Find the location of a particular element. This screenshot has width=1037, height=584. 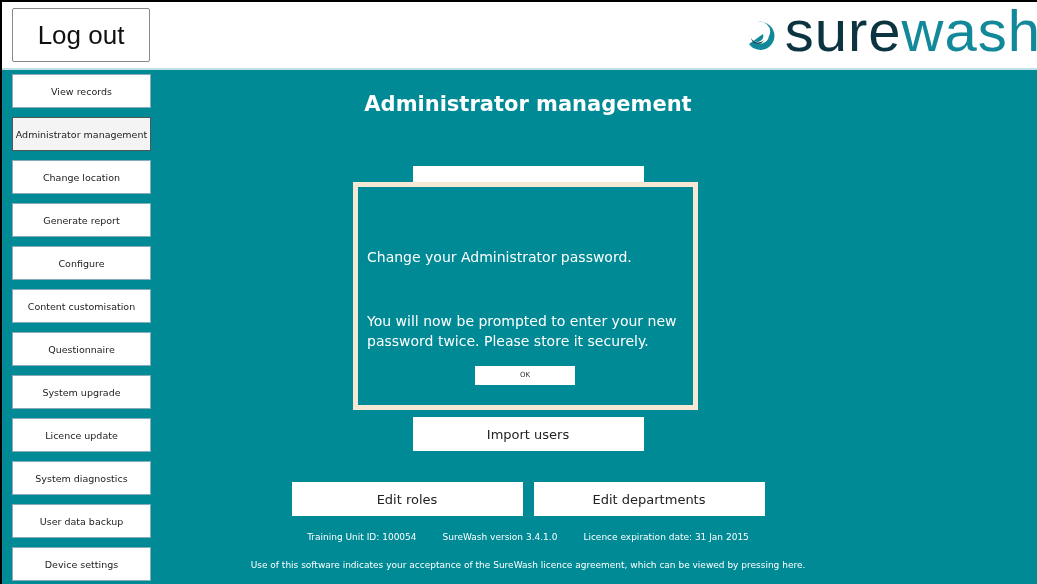

sidebar-item: System upgrade is located at coordinates (81, 392).